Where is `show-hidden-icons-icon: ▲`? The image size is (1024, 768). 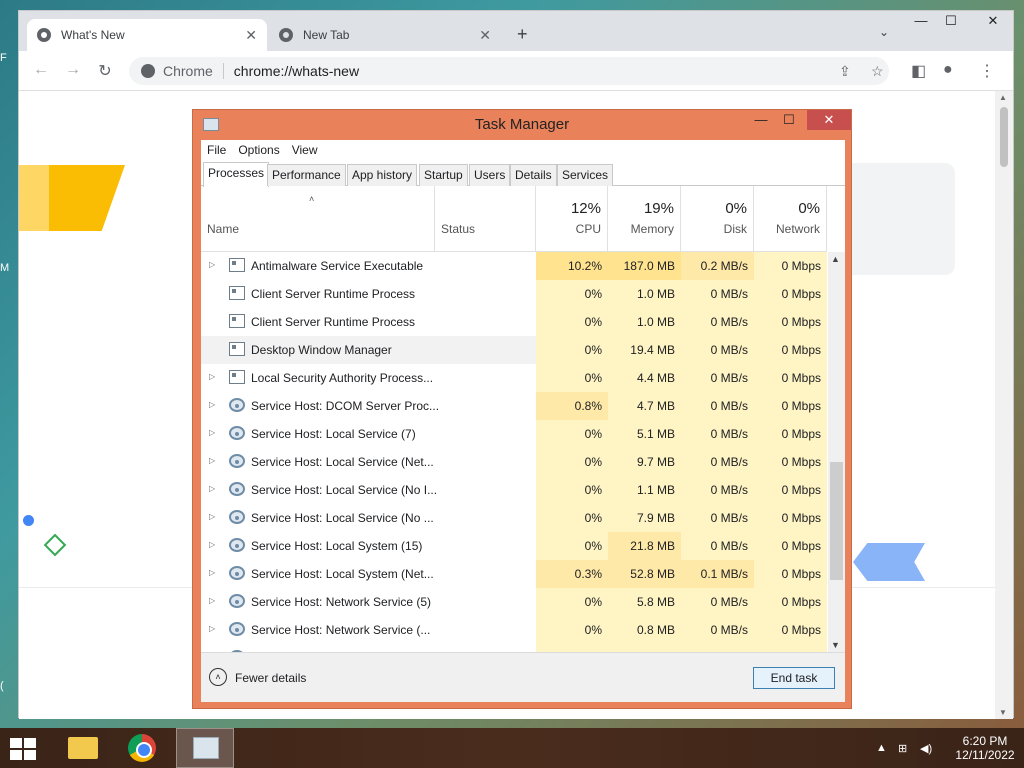
show-hidden-icons-icon: ▲ is located at coordinates (881, 748).